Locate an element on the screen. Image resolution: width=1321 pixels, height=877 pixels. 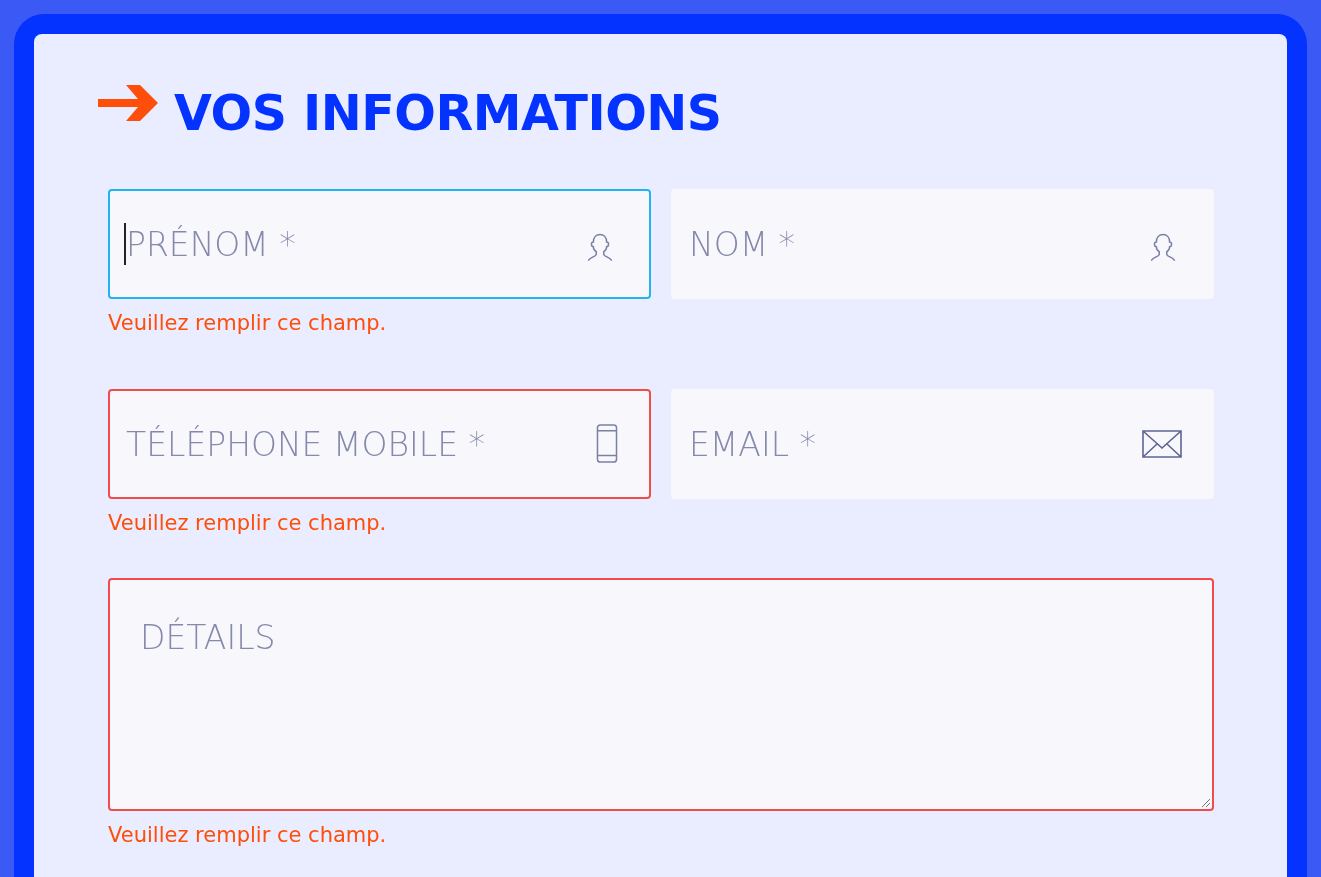
phone-icon is located at coordinates (607, 444).